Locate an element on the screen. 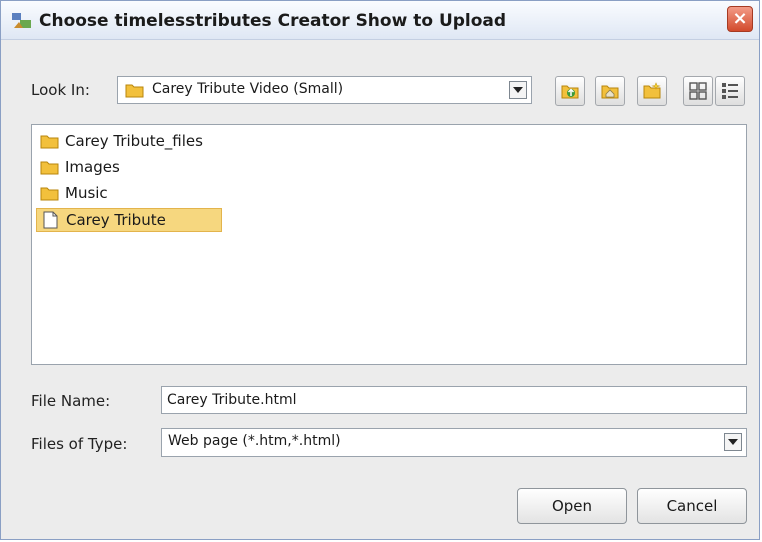  file-name-label: File Name: is located at coordinates (71, 401).